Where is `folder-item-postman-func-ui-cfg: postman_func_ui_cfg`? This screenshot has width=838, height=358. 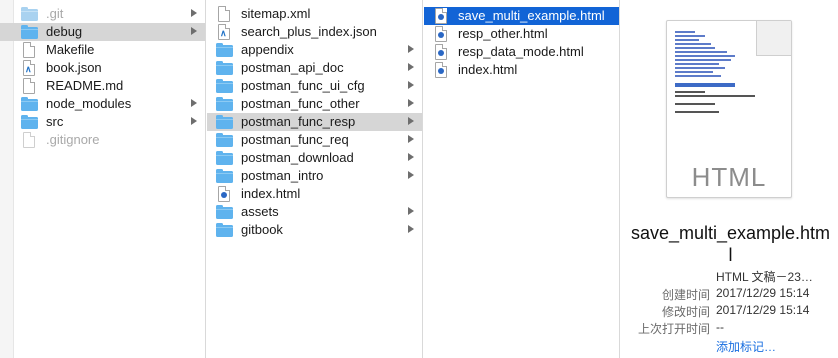 folder-item-postman-func-ui-cfg: postman_func_ui_cfg is located at coordinates (314, 86).